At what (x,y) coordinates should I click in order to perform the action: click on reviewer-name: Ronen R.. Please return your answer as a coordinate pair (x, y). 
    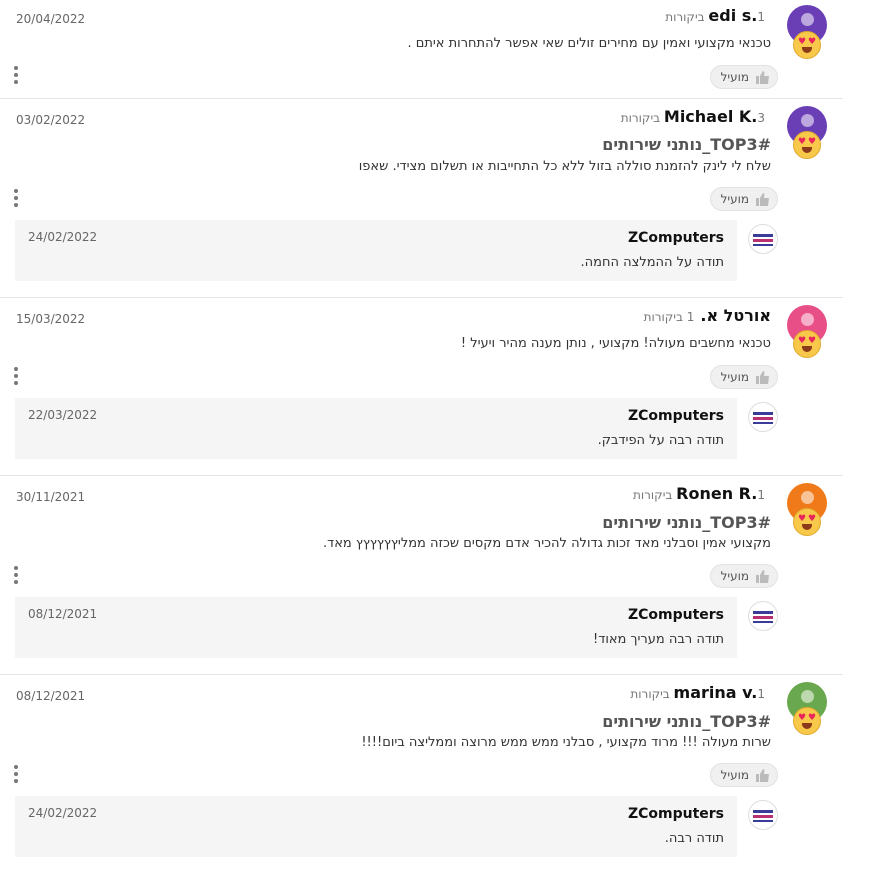
    Looking at the image, I should click on (716, 493).